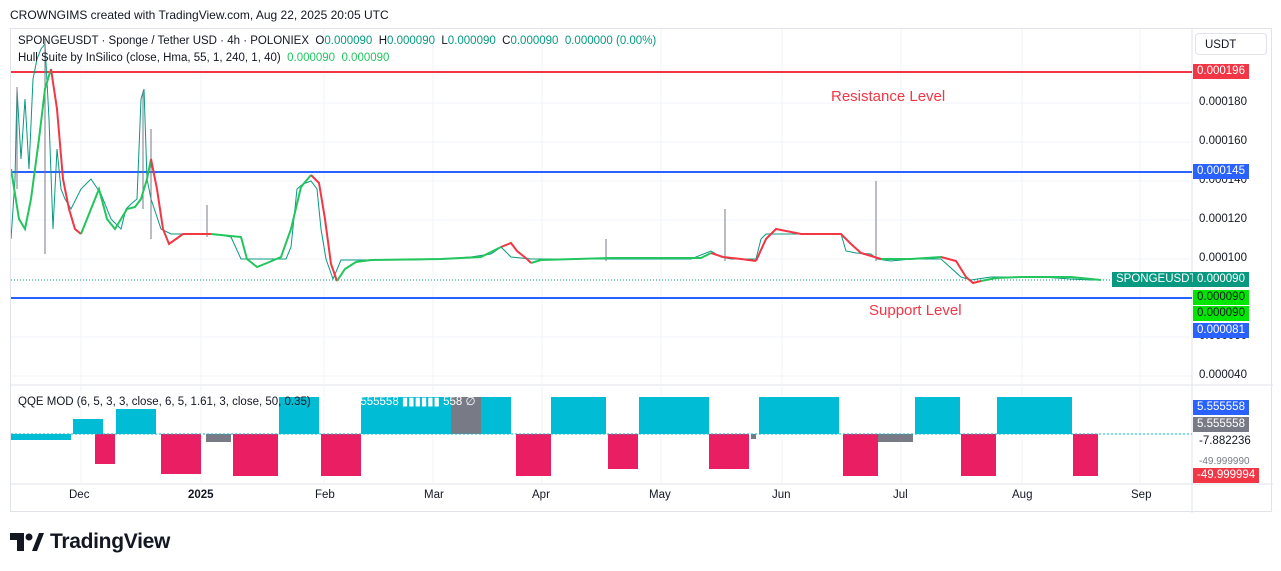  Describe the element at coordinates (1156, 279) in the screenshot. I see `symbol-tag: SPONGEUSDT` at that location.